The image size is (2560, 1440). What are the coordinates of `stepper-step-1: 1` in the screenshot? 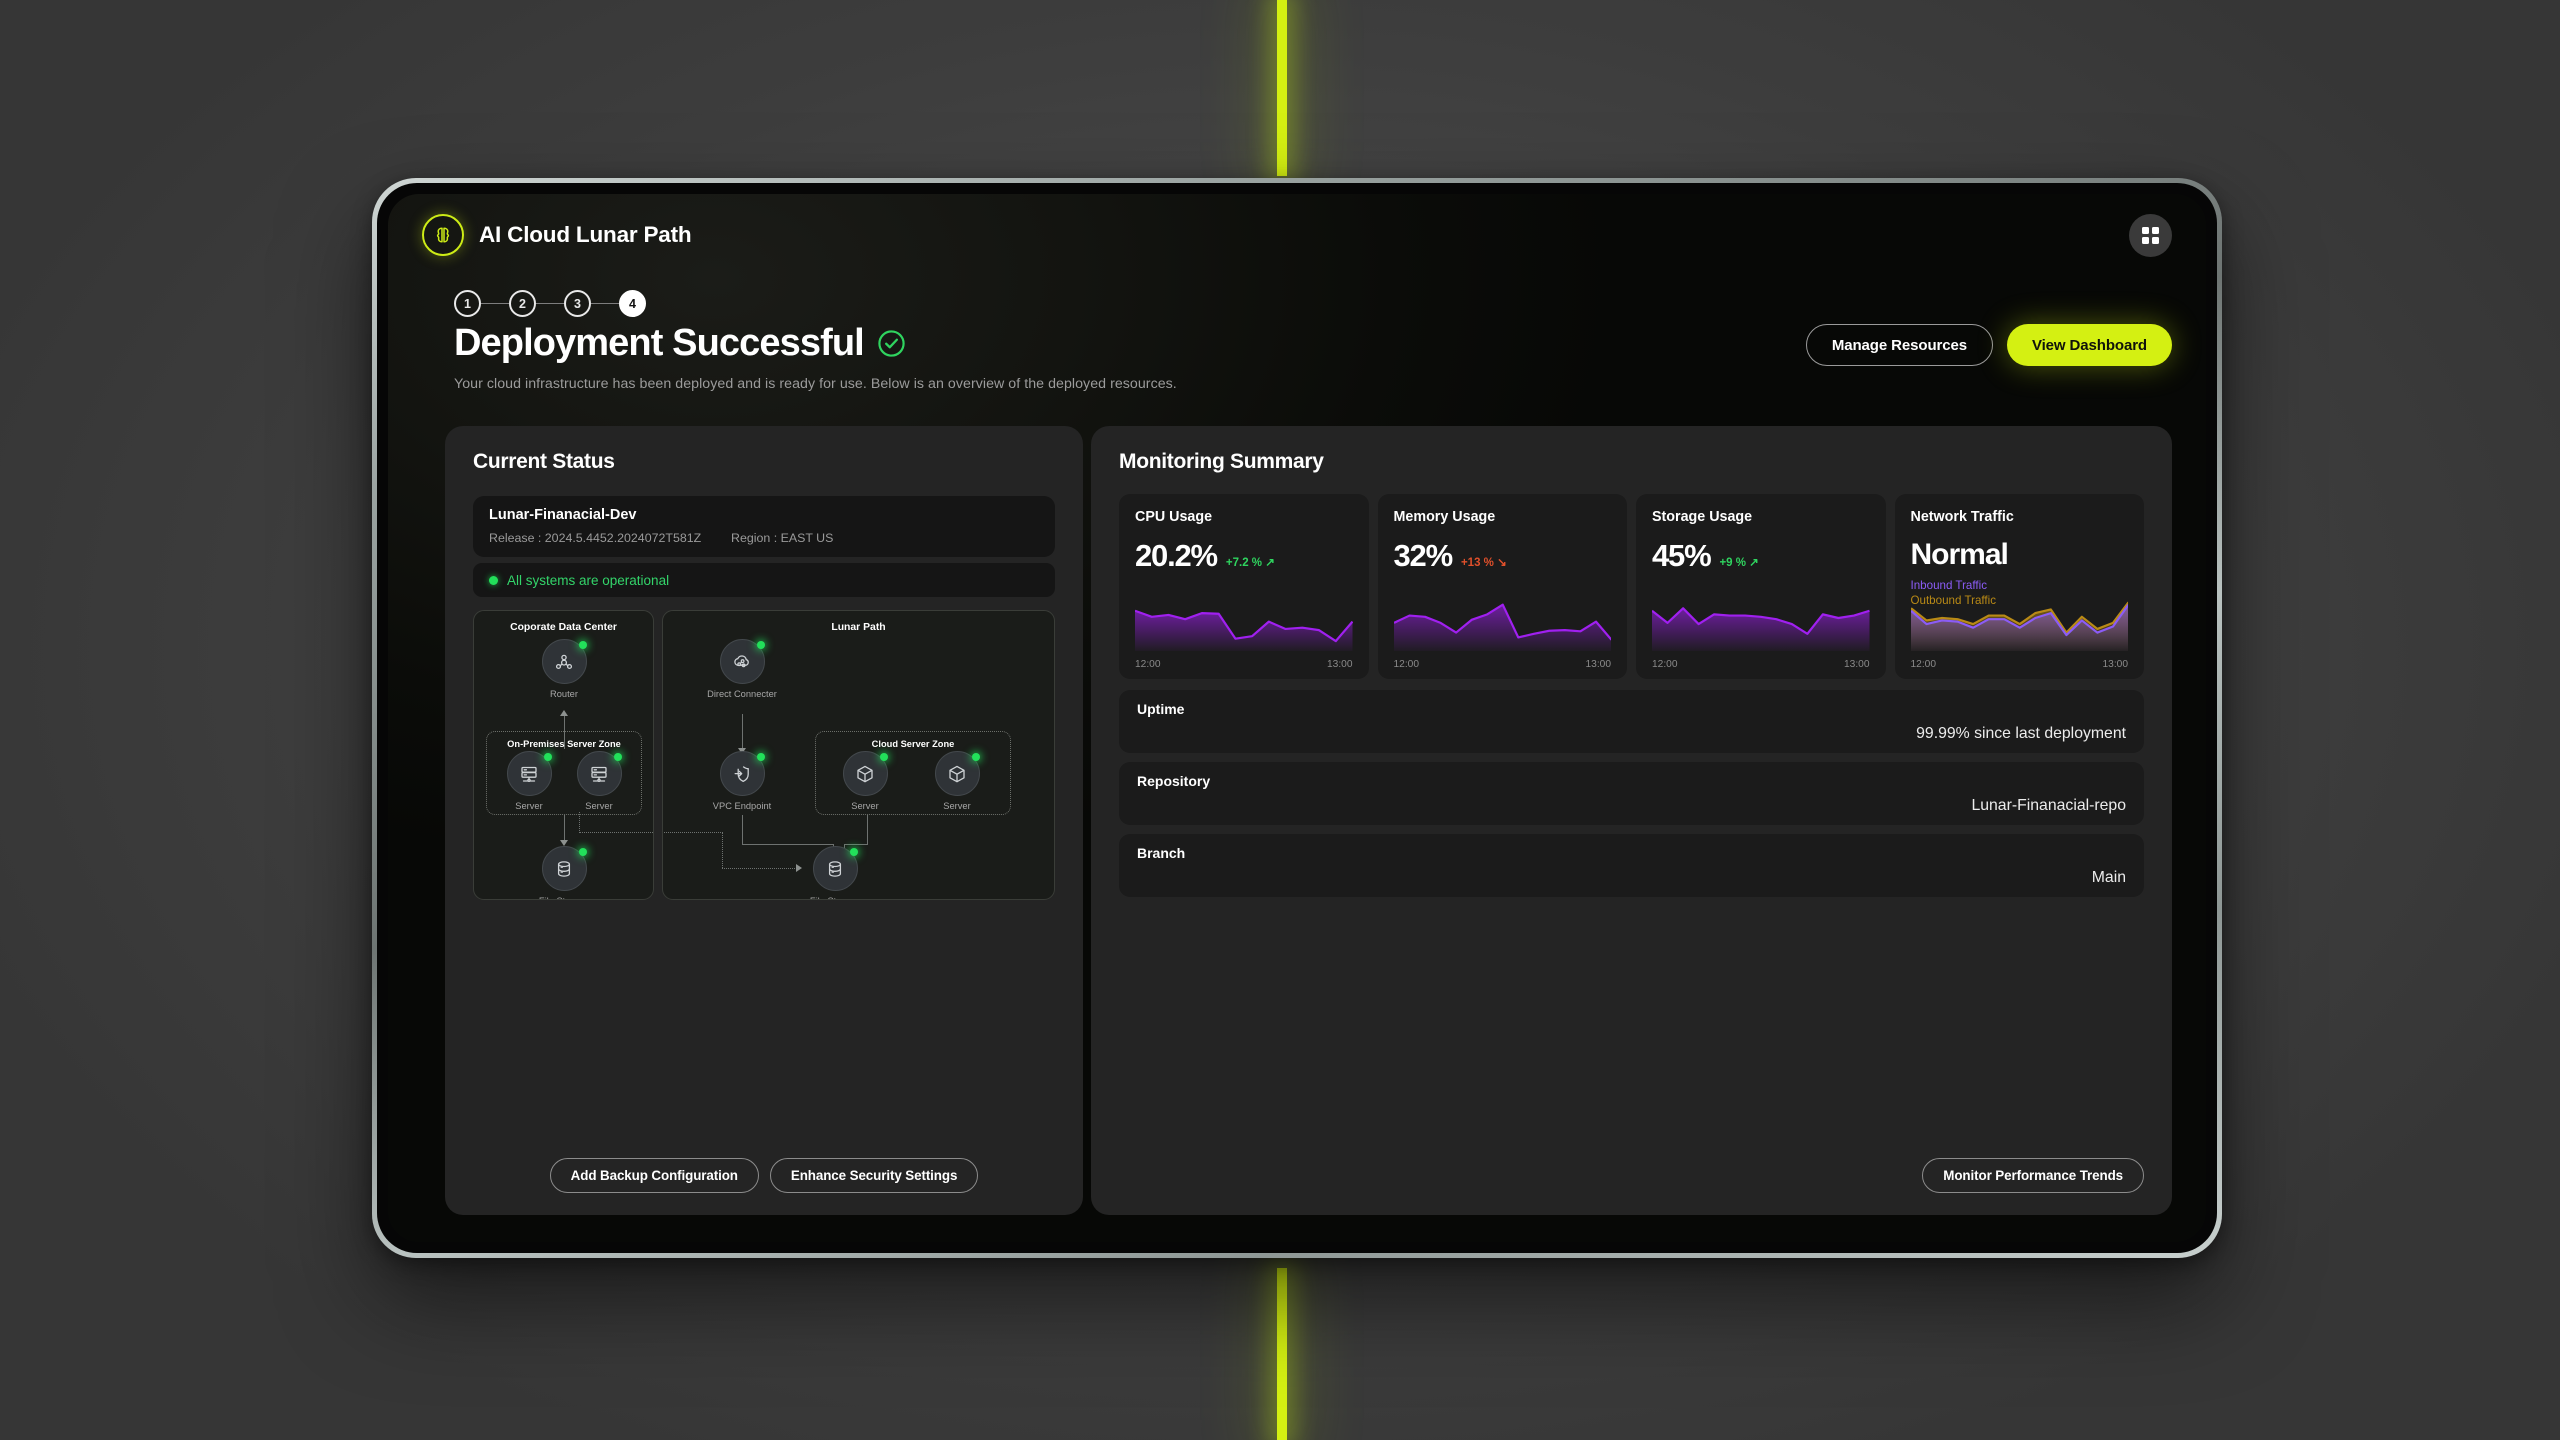 It's located at (467, 303).